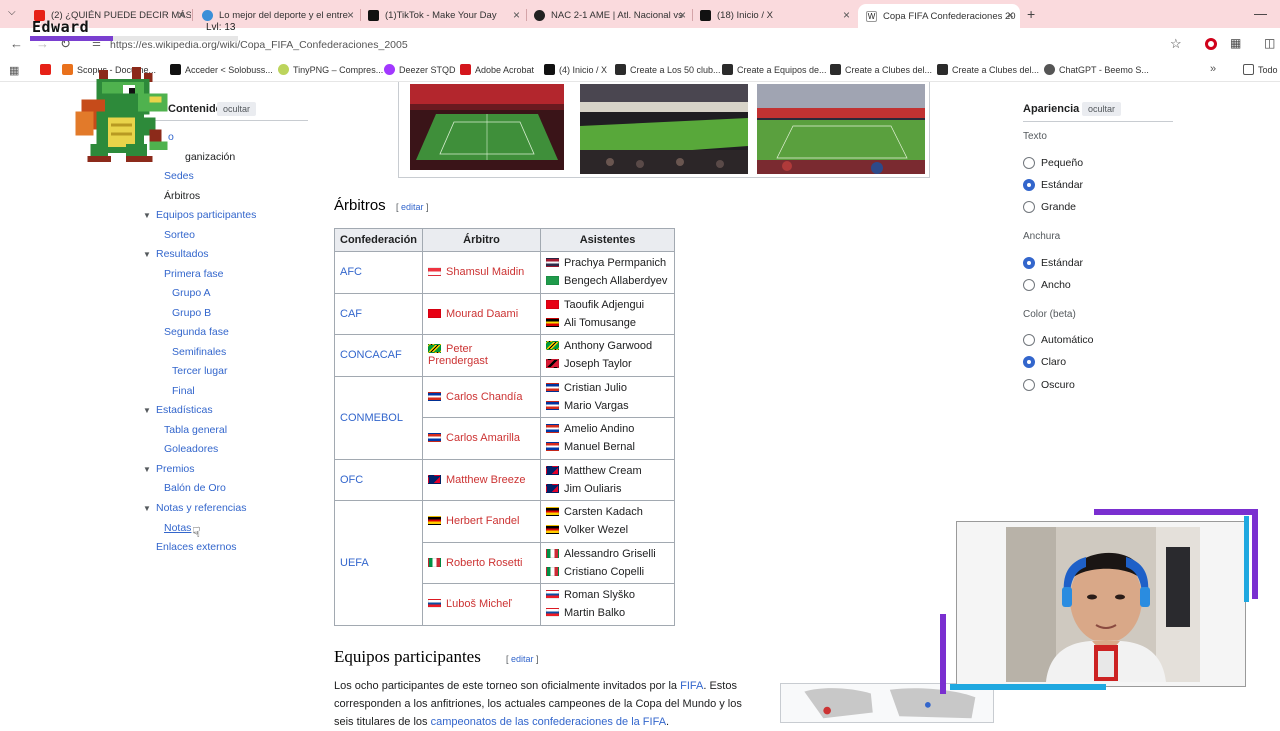 Image resolution: width=1280 pixels, height=731 pixels. Describe the element at coordinates (482, 521) in the screenshot. I see `referee-link: Herbert Fandel` at that location.